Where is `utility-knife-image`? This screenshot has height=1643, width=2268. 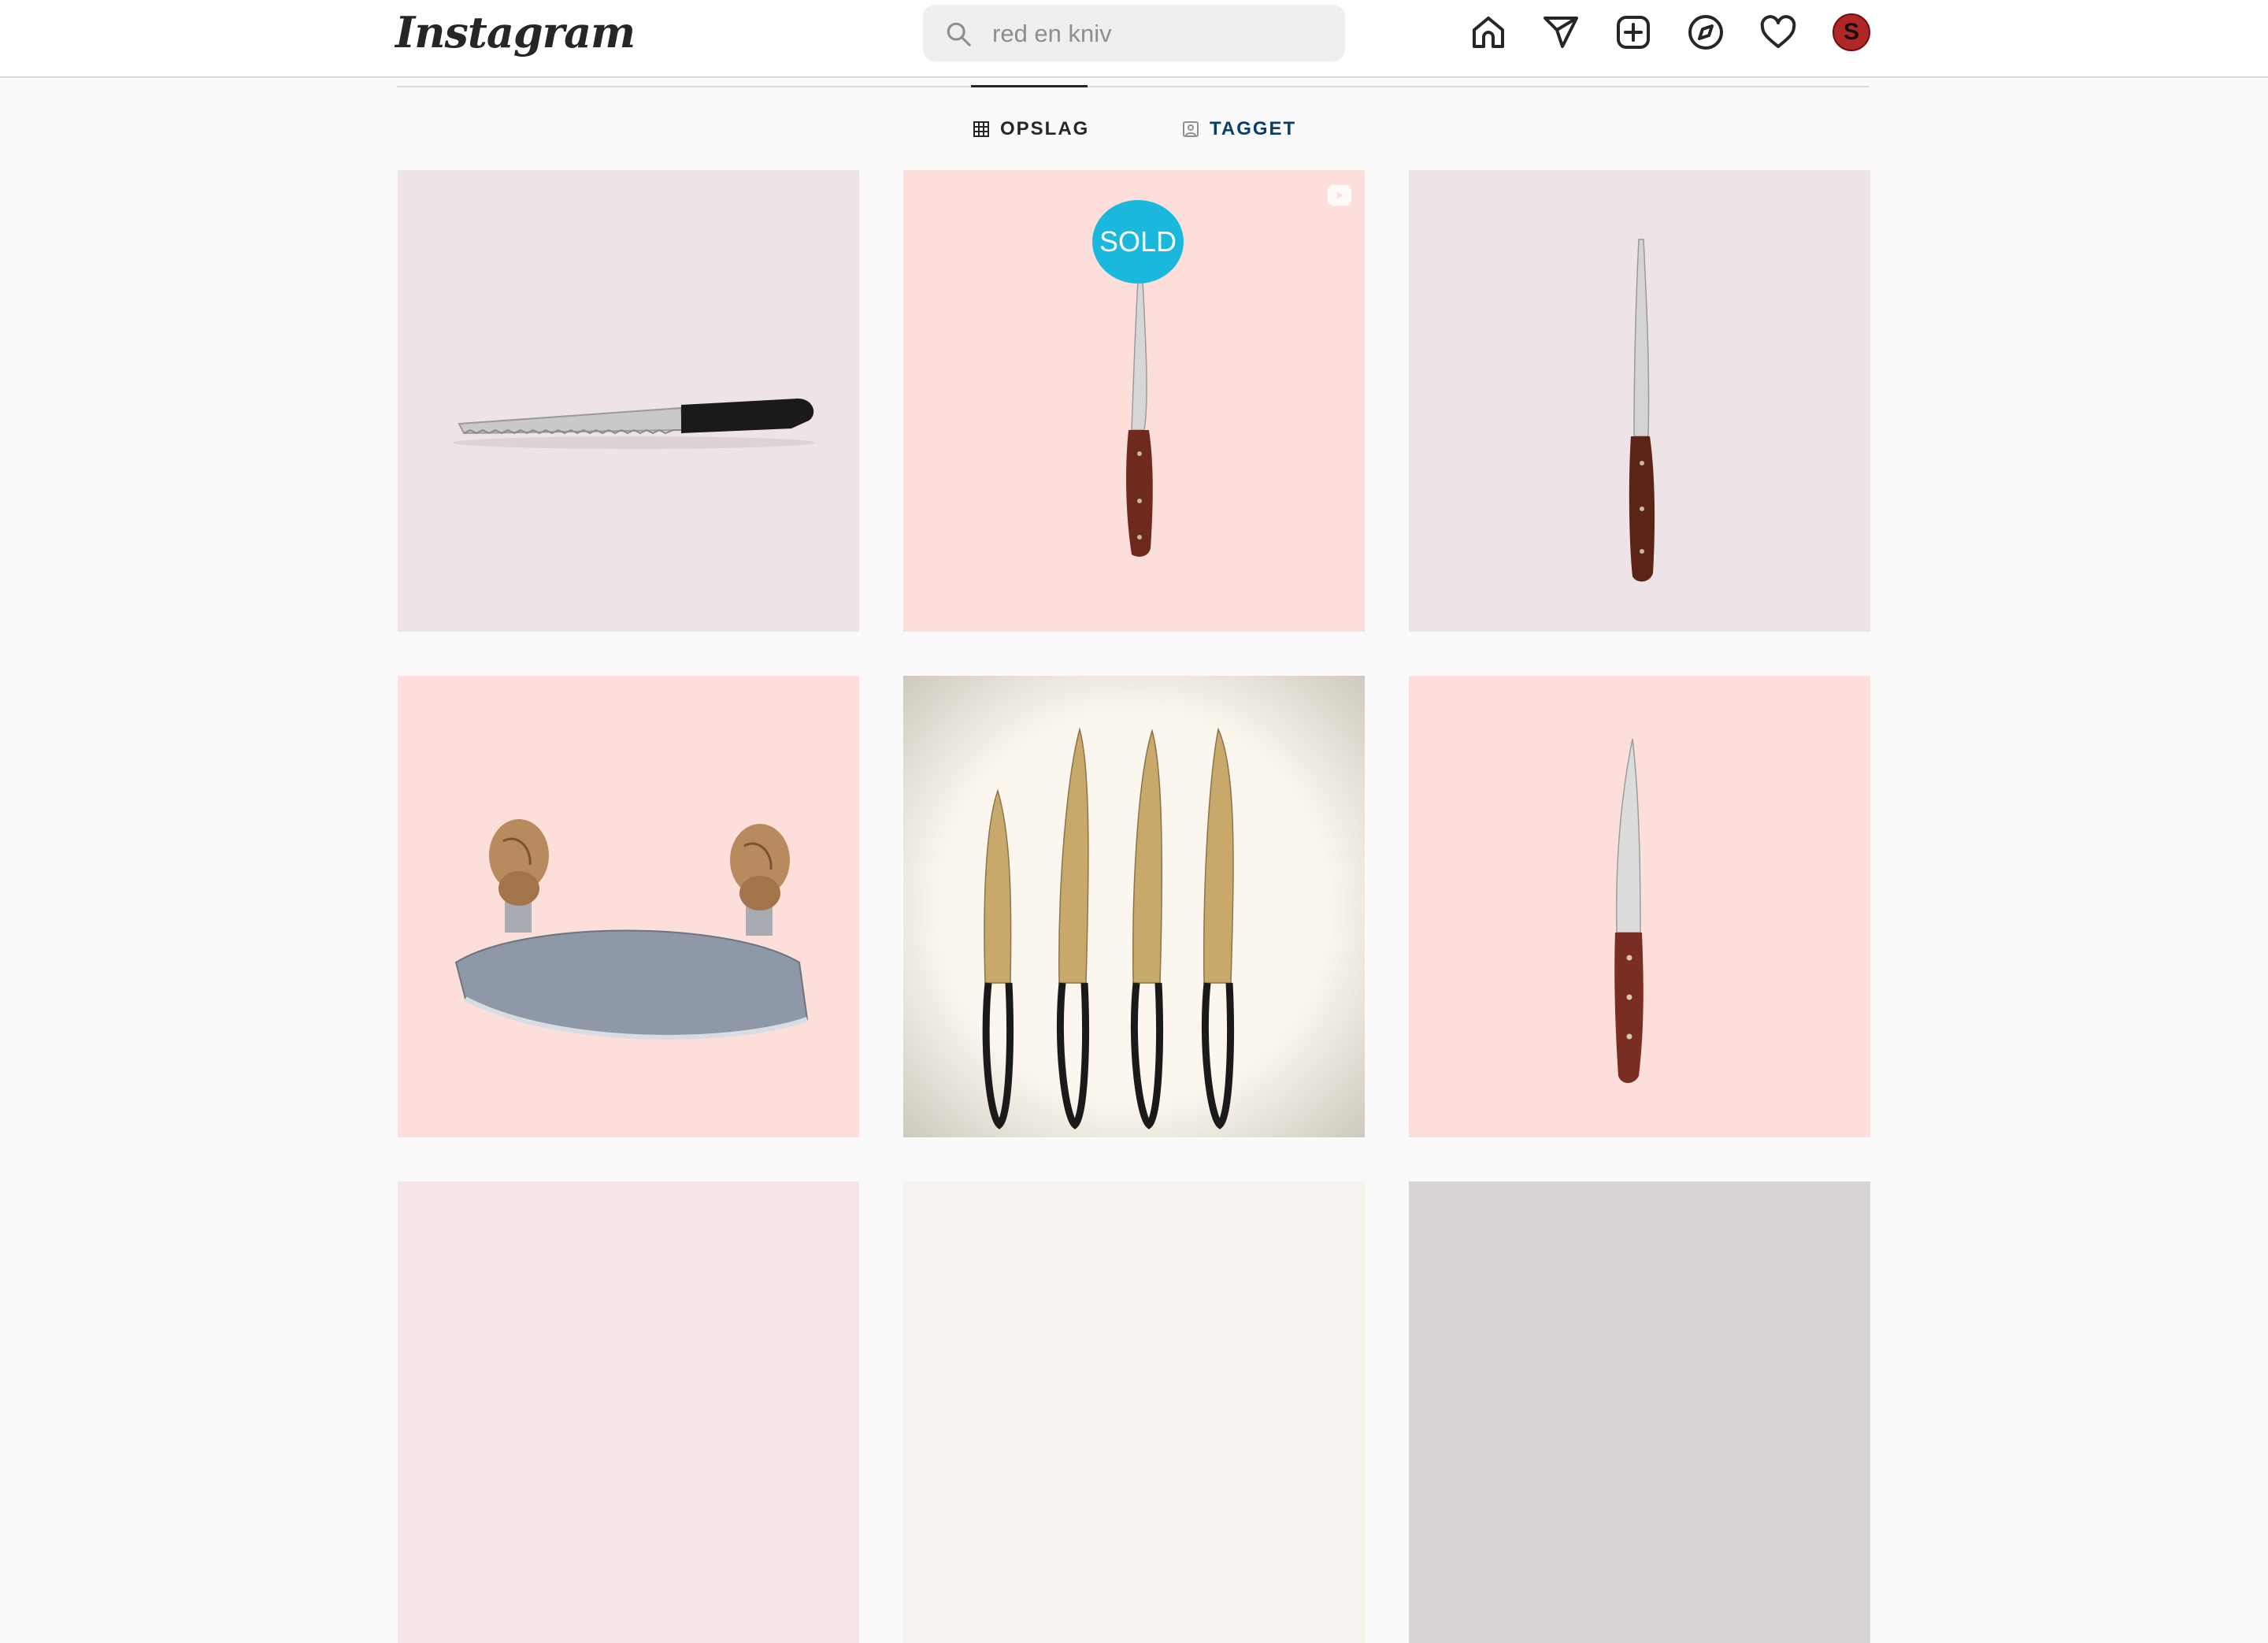 utility-knife-image is located at coordinates (1629, 910).